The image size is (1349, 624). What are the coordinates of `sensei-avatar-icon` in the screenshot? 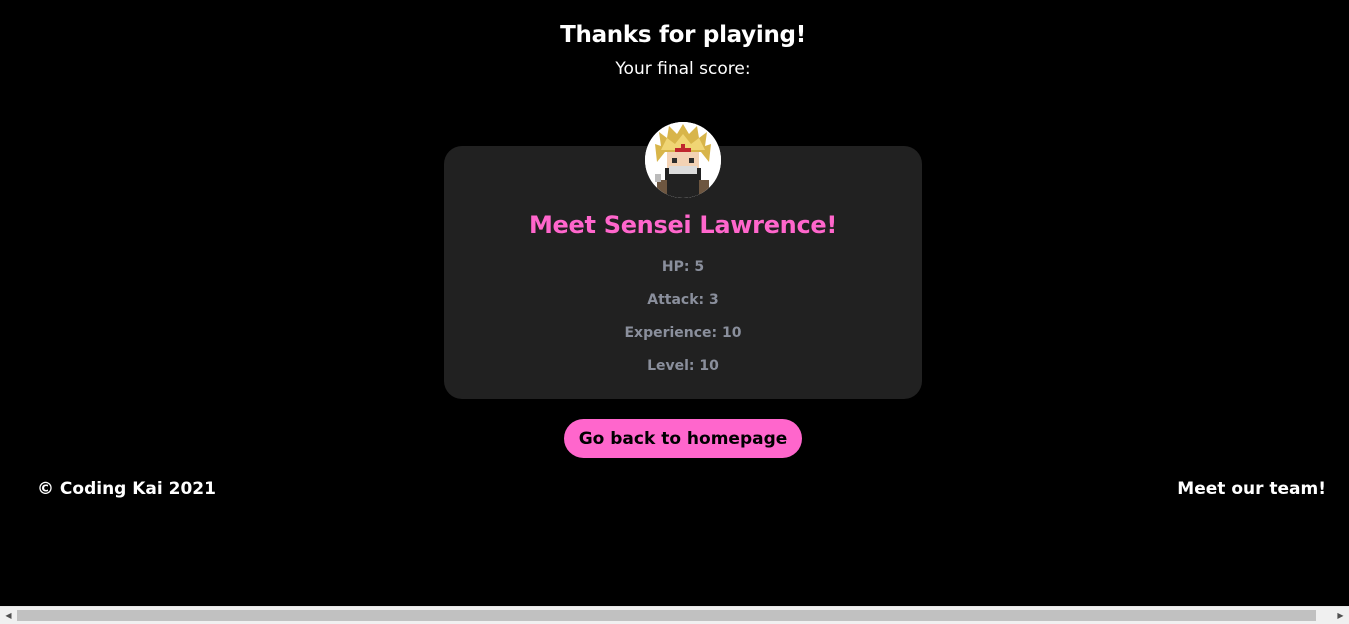 It's located at (683, 160).